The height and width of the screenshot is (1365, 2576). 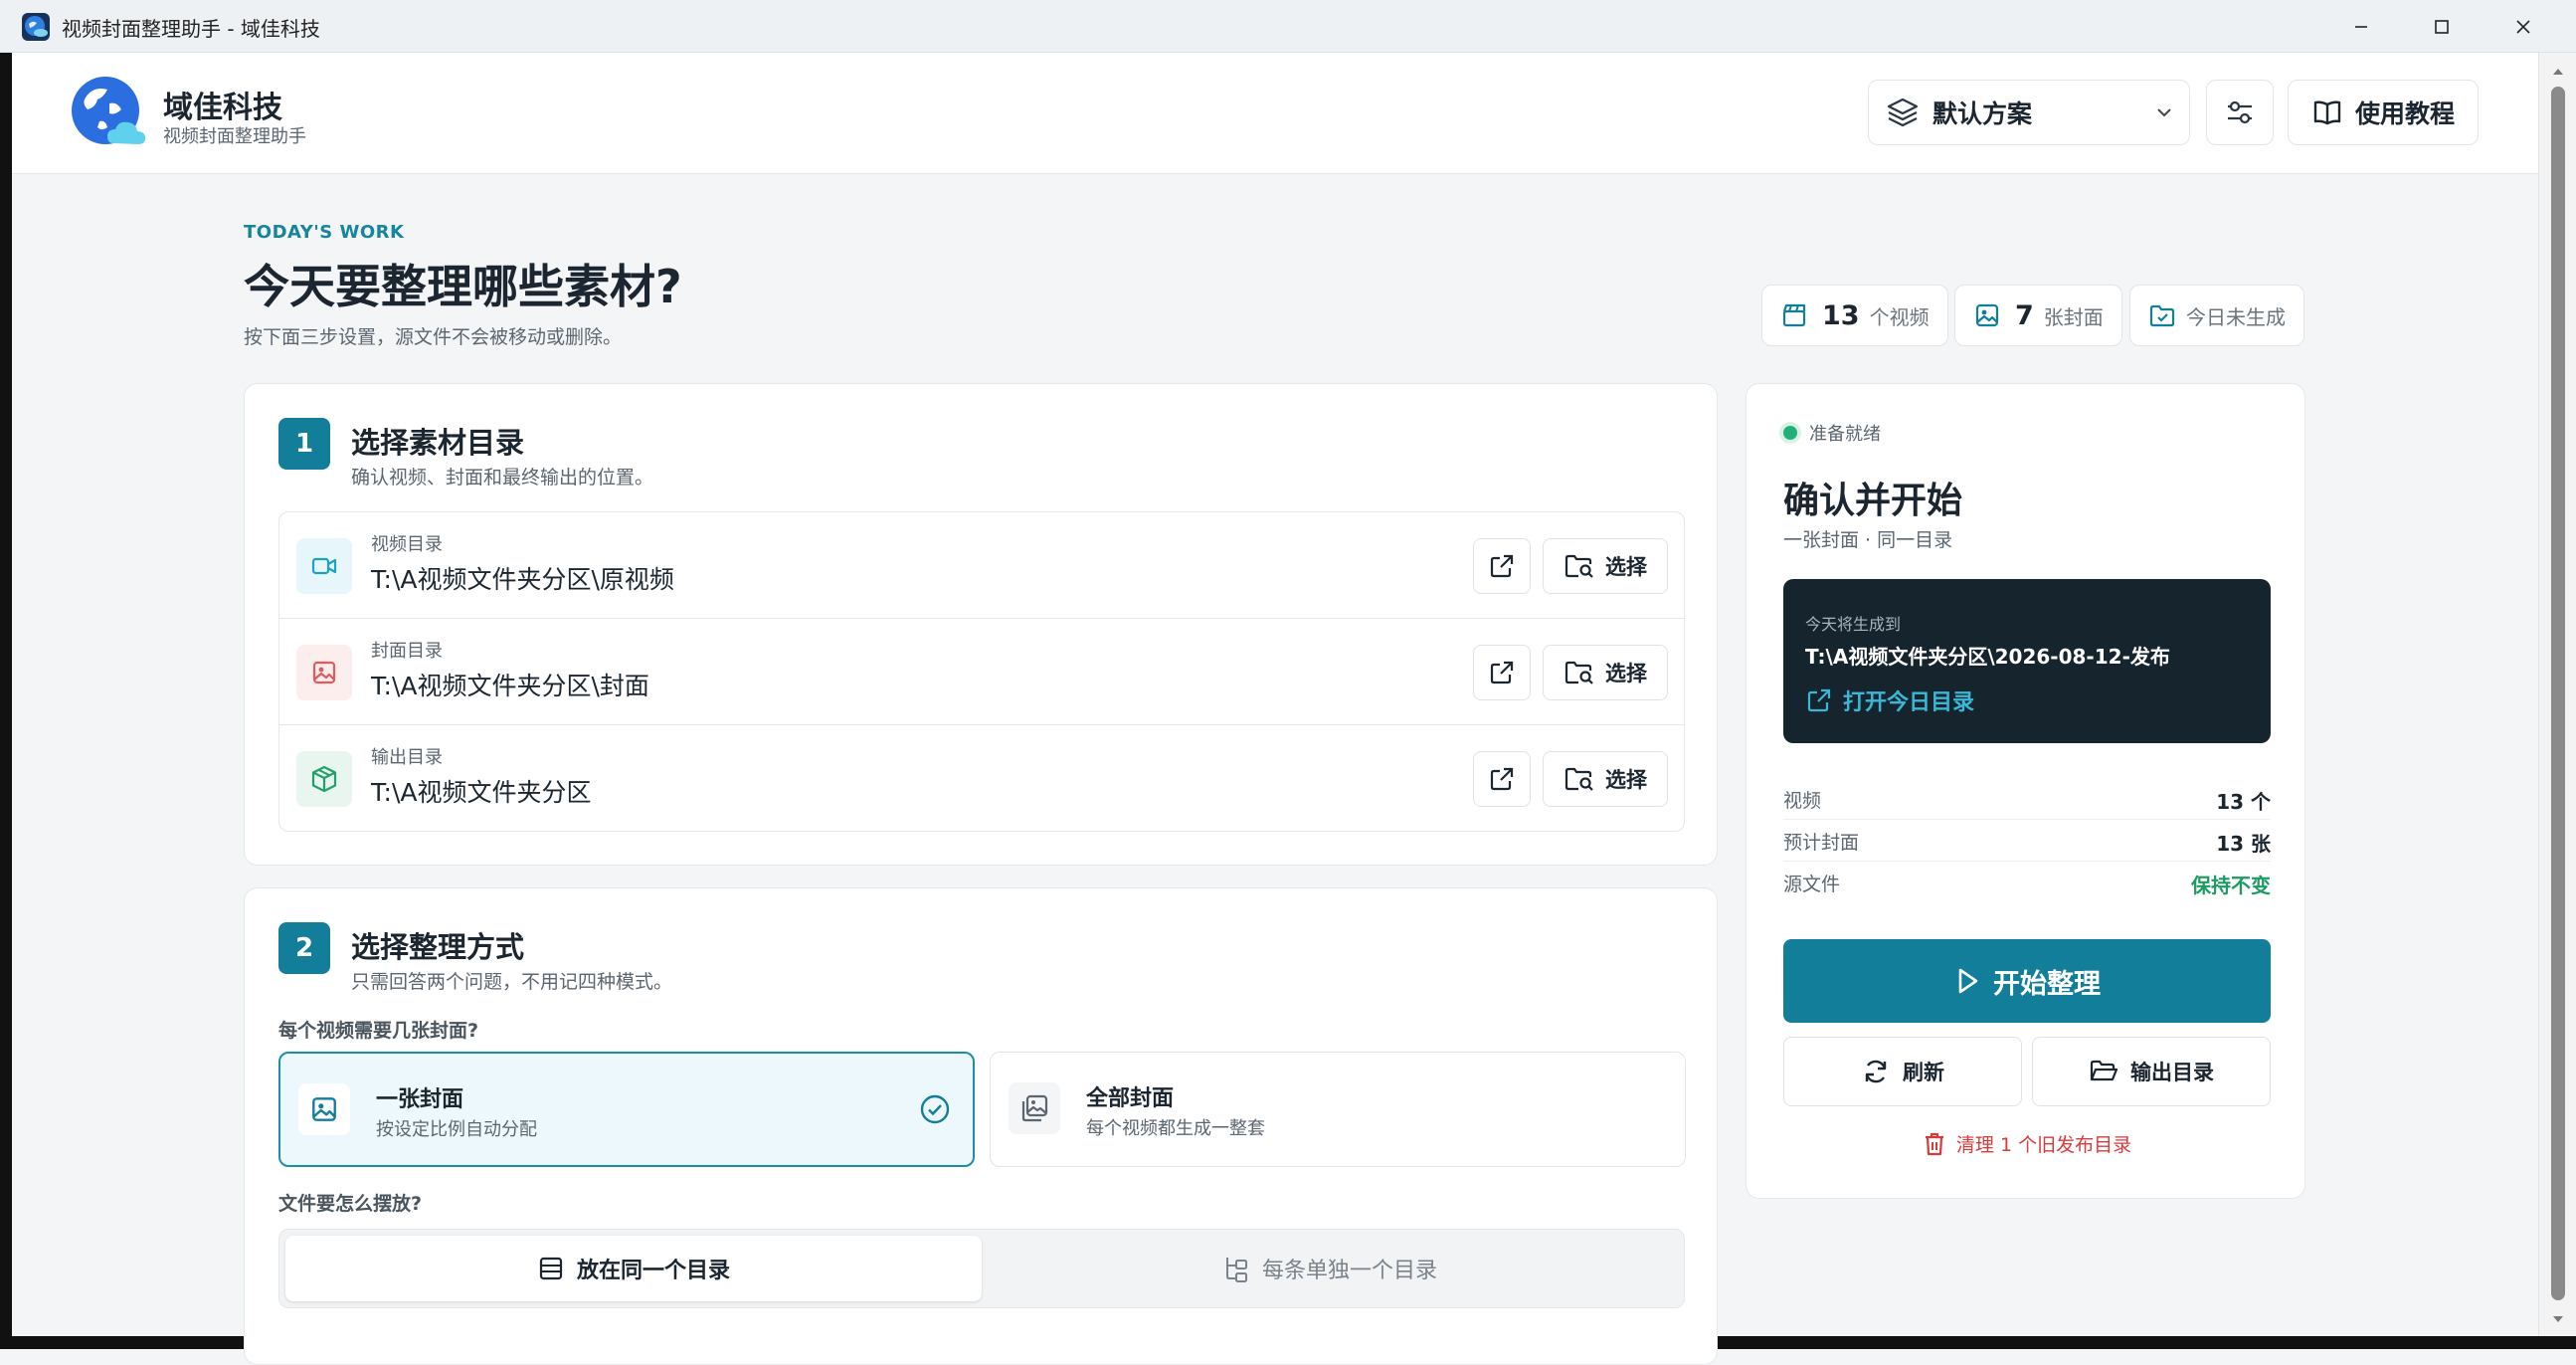 I want to click on option-single-cover: 一张封面 按设定比例自动分配, so click(x=626, y=1109).